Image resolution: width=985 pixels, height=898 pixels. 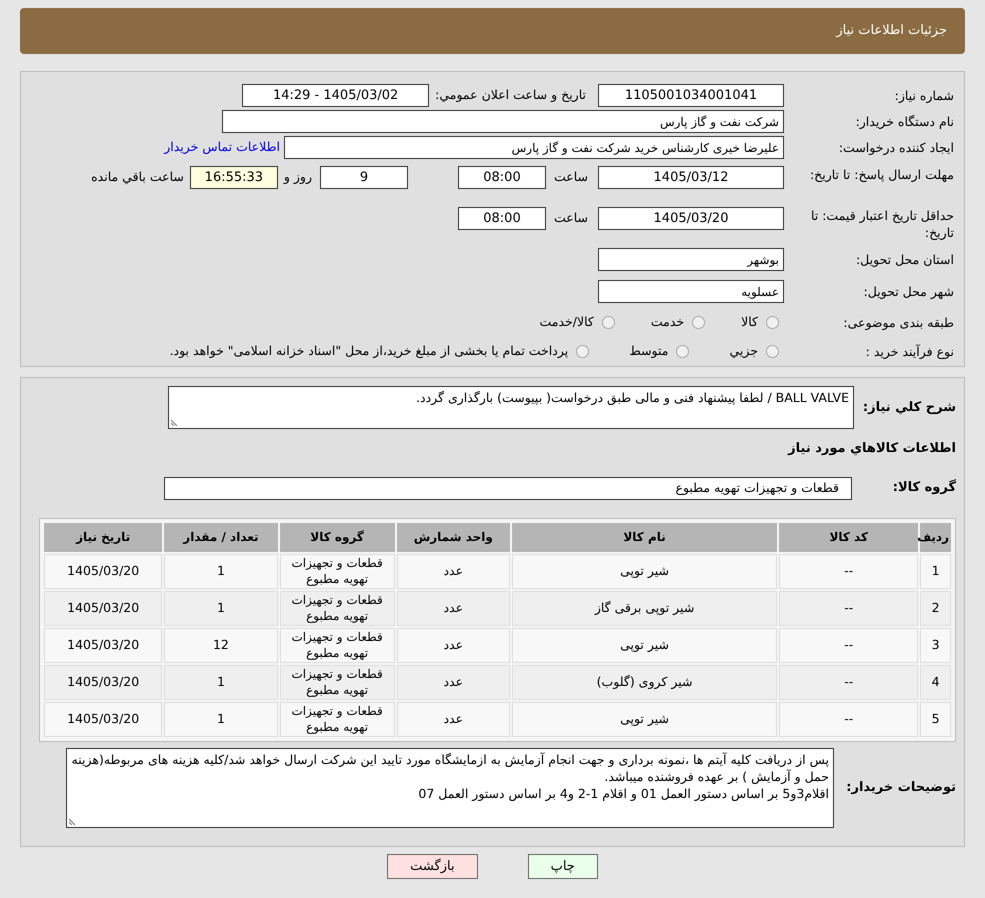 What do you see at coordinates (871, 449) in the screenshot?
I see `section-heading: اطلاعات کالاهاي مورد نياز` at bounding box center [871, 449].